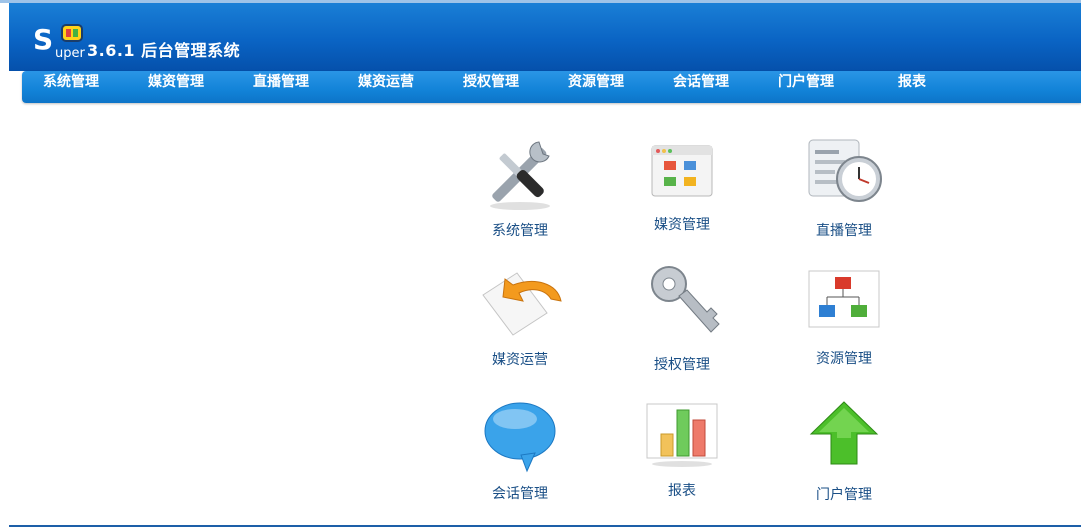 The width and height of the screenshot is (1081, 530). What do you see at coordinates (520, 437) in the screenshot?
I see `chat-bubble-icon` at bounding box center [520, 437].